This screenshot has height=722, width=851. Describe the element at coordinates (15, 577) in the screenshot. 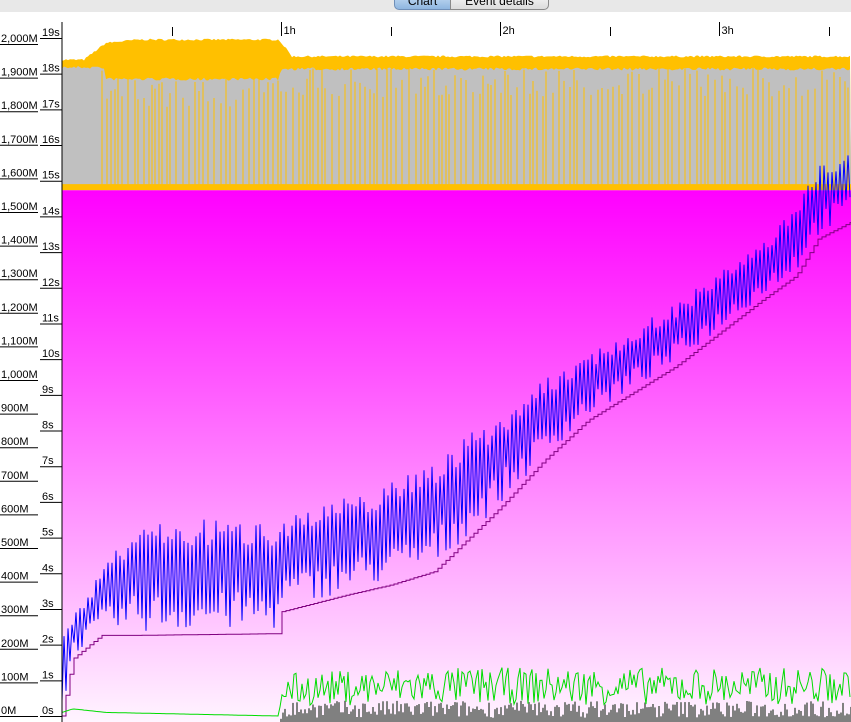

I see `y-left-tick-label: 400M` at that location.